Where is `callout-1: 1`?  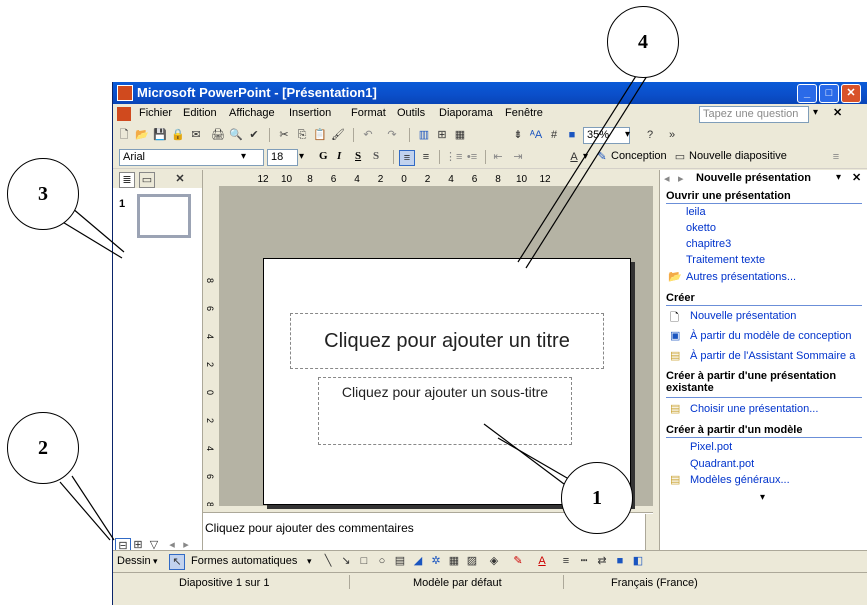
callout-1: 1 is located at coordinates (597, 498).